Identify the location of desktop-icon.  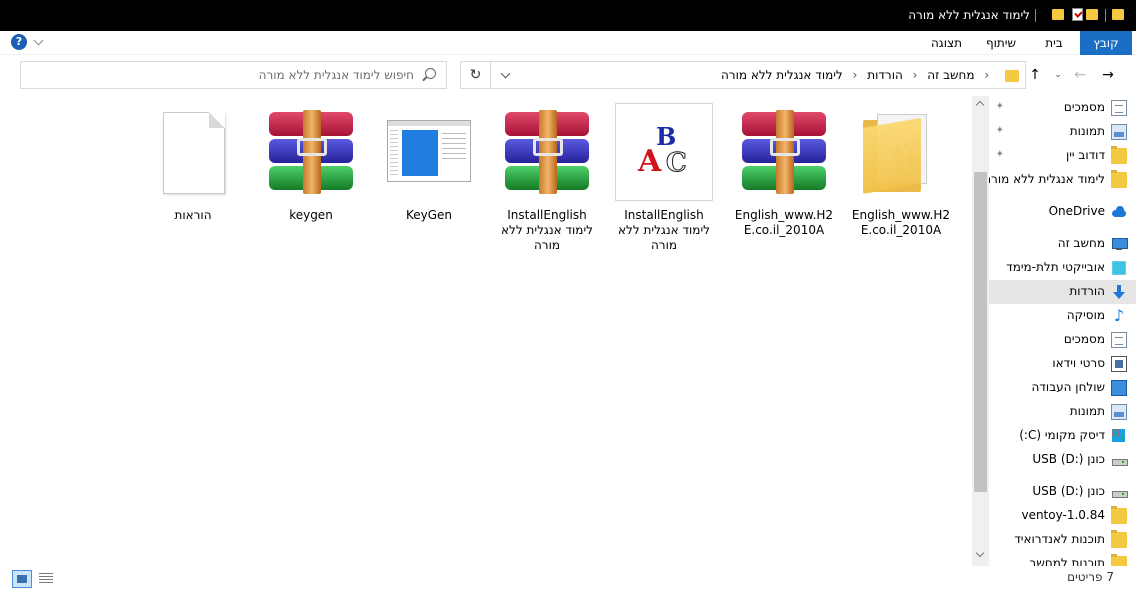
(1119, 388).